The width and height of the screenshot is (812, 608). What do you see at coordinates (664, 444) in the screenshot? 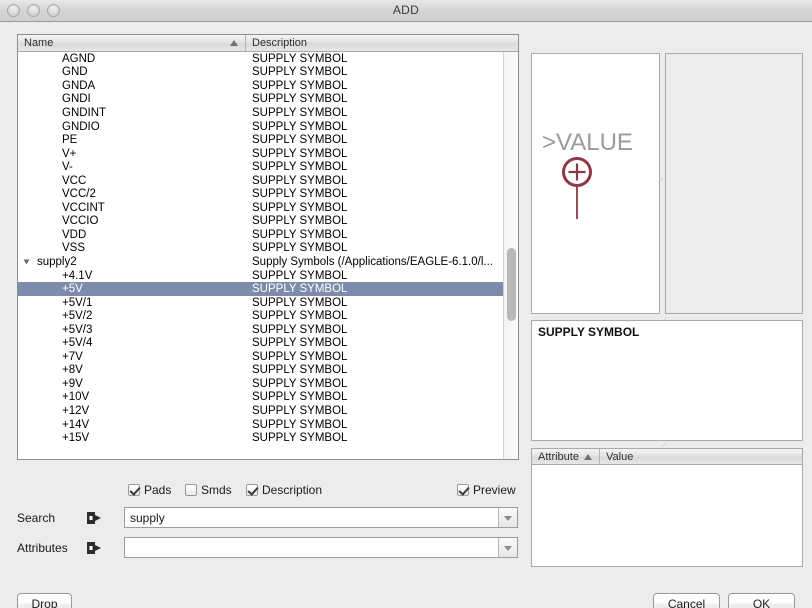
I see `description-splitter-grip-bottom` at bounding box center [664, 444].